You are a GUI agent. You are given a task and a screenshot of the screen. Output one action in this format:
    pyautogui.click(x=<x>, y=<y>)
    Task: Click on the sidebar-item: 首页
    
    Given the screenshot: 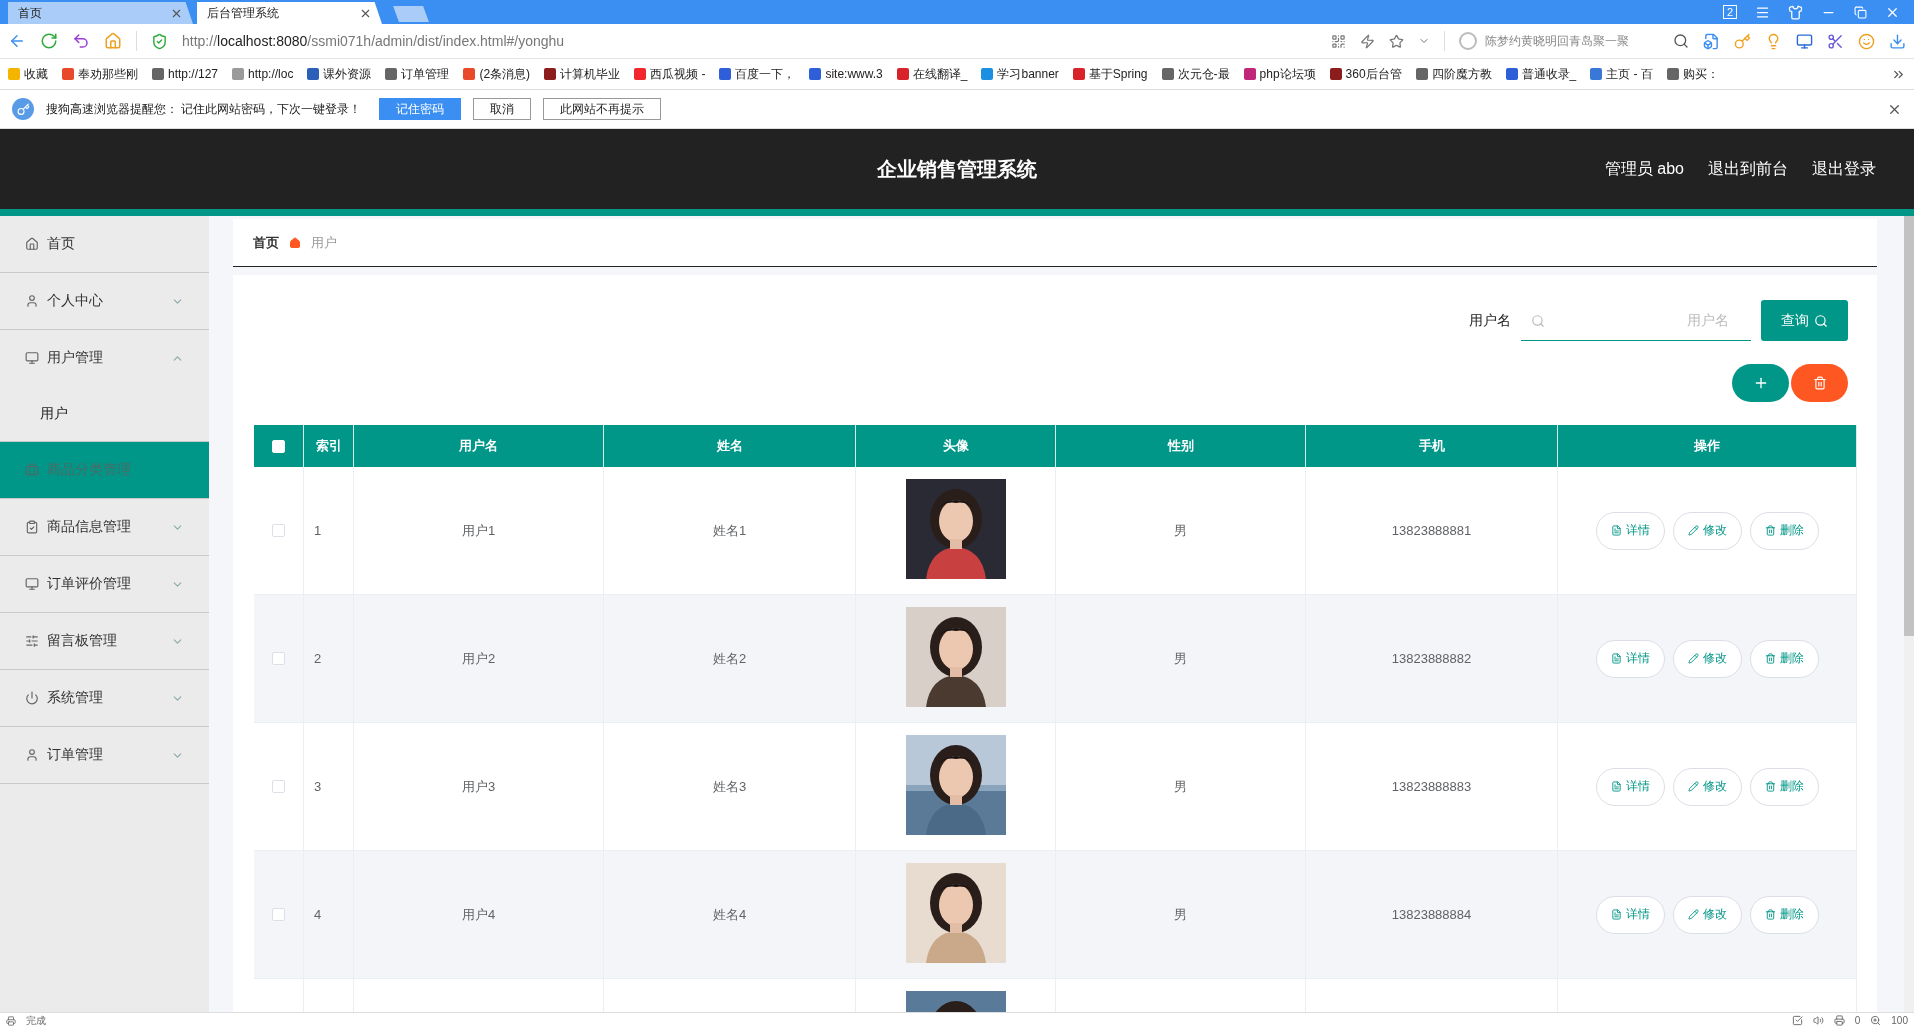 What is the action you would take?
    pyautogui.click(x=104, y=244)
    